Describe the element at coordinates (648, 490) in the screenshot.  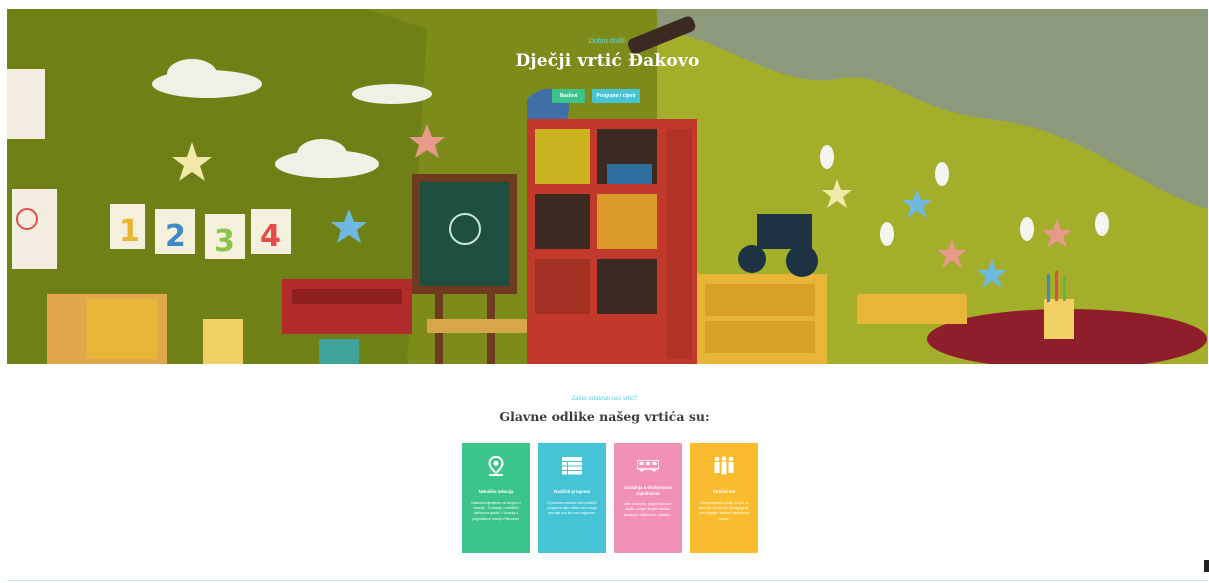
I see `feature-title: Suradnja s društvenom zajednicom` at that location.